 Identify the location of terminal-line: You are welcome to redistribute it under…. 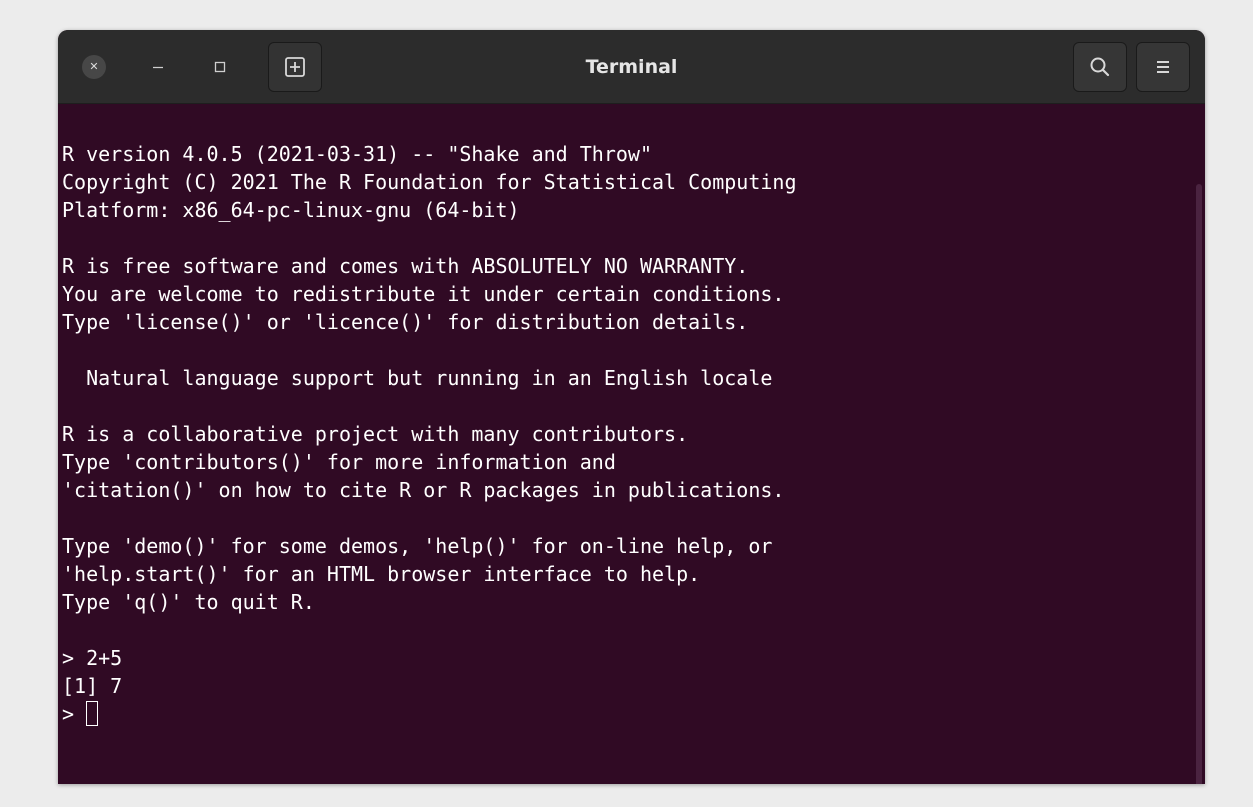
(423, 294).